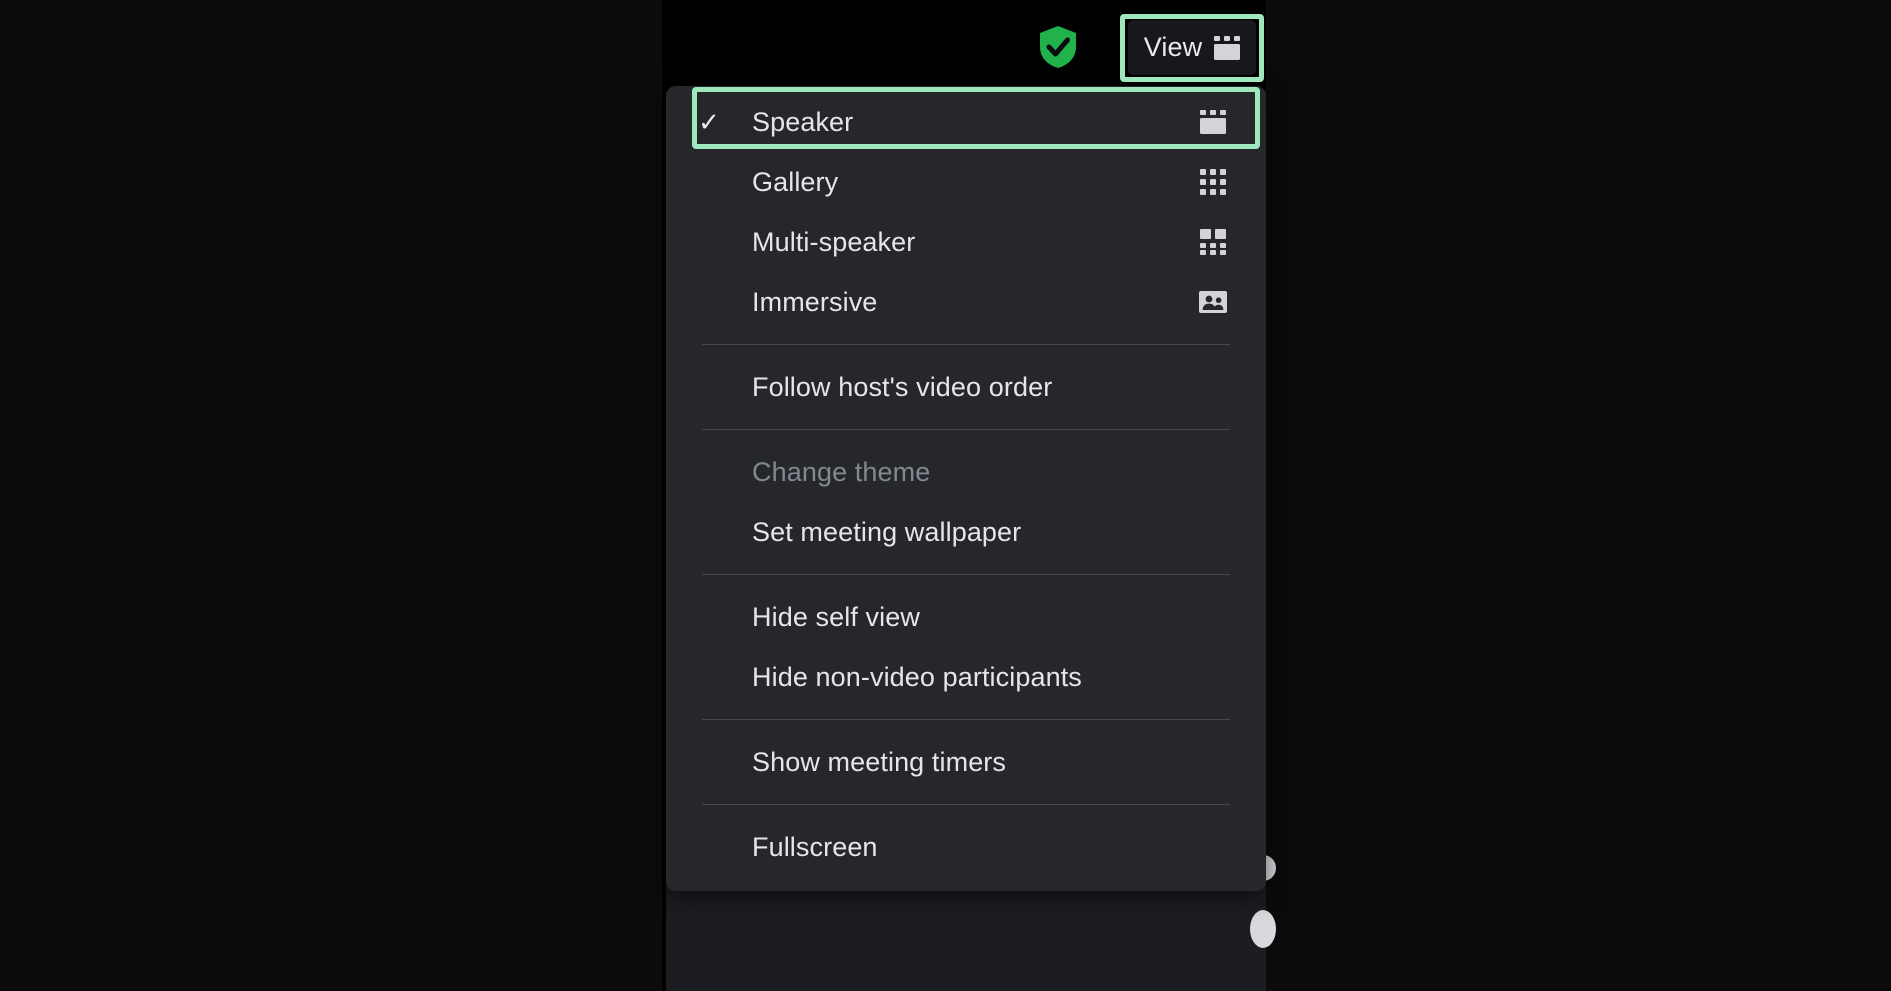 This screenshot has width=1891, height=991. What do you see at coordinates (841, 471) in the screenshot?
I see `menu-item-label: Change theme` at bounding box center [841, 471].